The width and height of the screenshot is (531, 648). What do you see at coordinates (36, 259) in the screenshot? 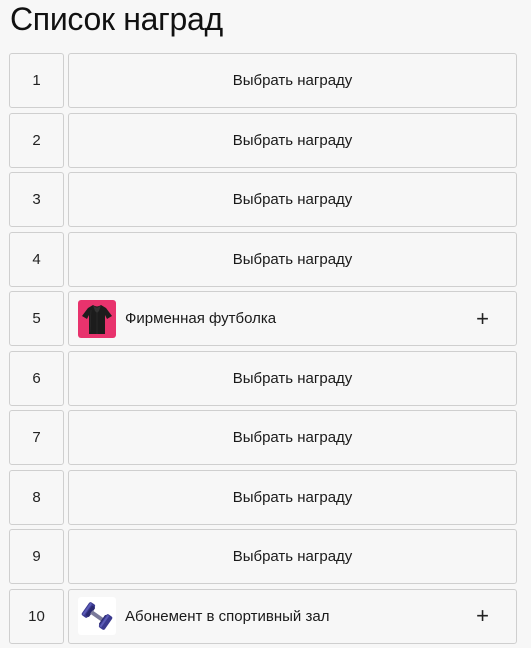
I see `reward-number: 4` at bounding box center [36, 259].